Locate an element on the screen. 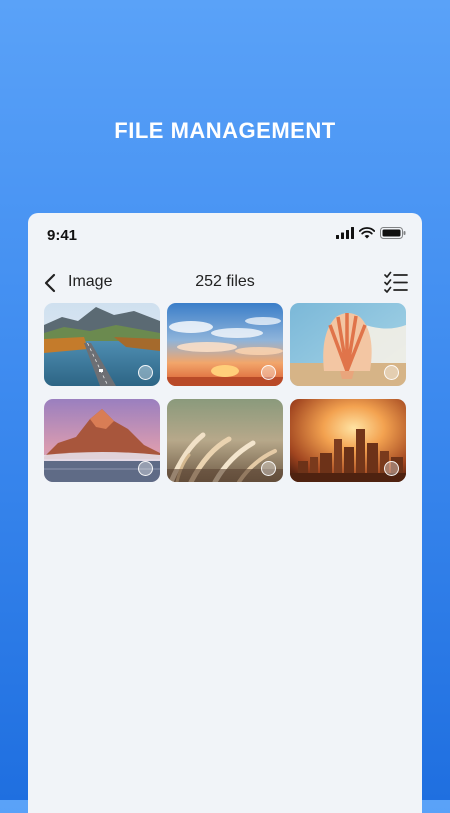 Image resolution: width=450 pixels, height=813 pixels. status-time: 9:41 is located at coordinates (62, 235).